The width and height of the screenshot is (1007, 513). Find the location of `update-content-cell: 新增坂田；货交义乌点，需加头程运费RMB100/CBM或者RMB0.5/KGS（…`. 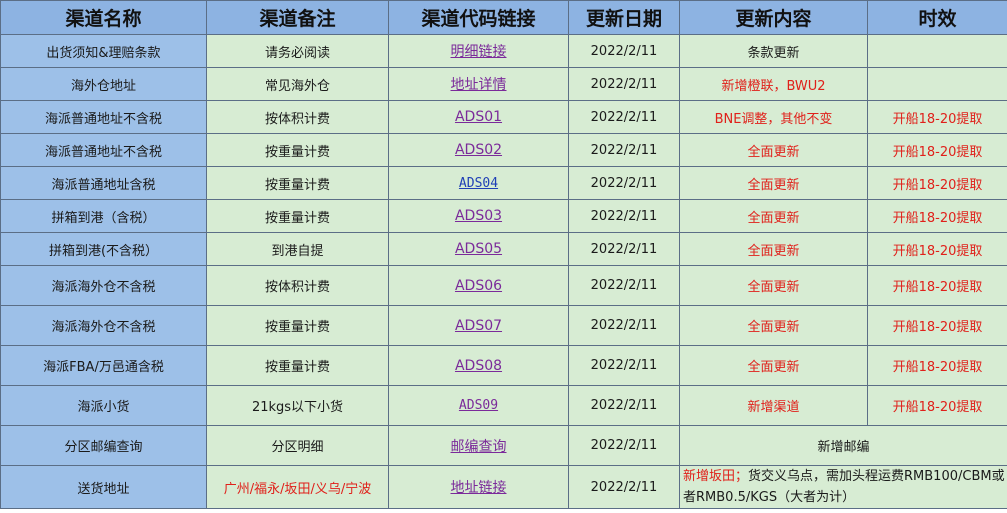

update-content-cell: 新增坂田；货交义乌点，需加头程运费RMB100/CBM或者RMB0.5/KGS（… is located at coordinates (843, 487).